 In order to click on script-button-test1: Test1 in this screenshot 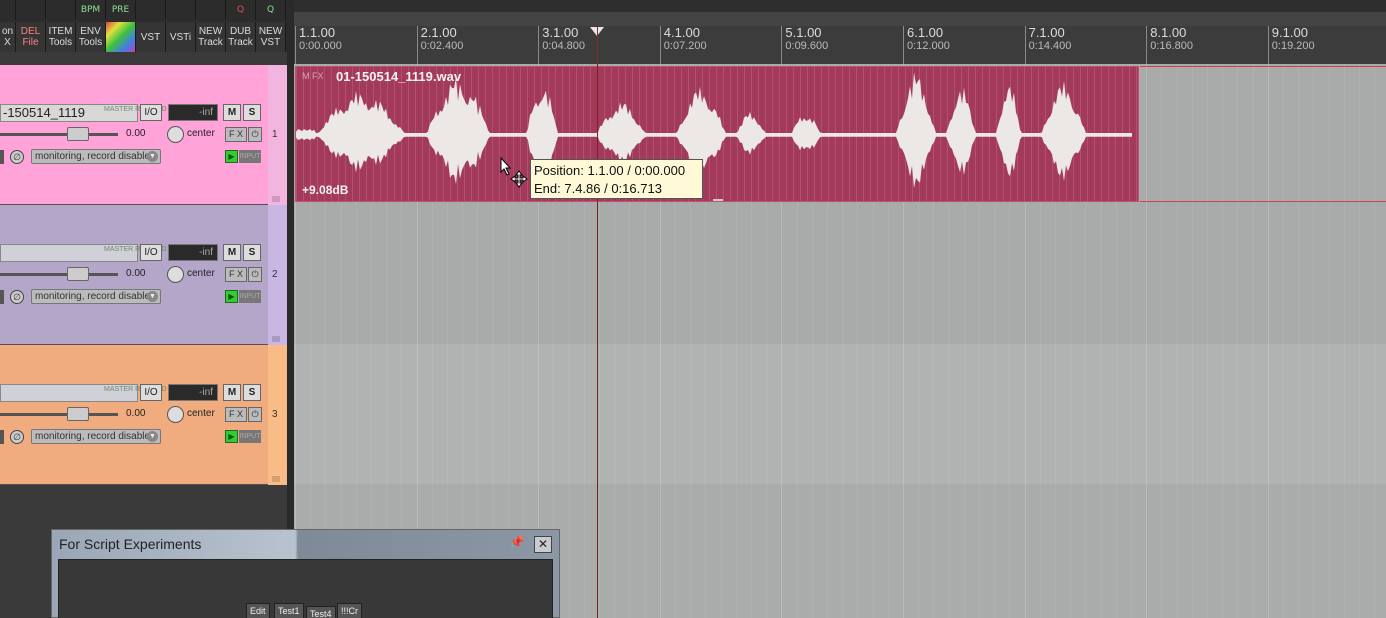, I will do `click(289, 610)`.